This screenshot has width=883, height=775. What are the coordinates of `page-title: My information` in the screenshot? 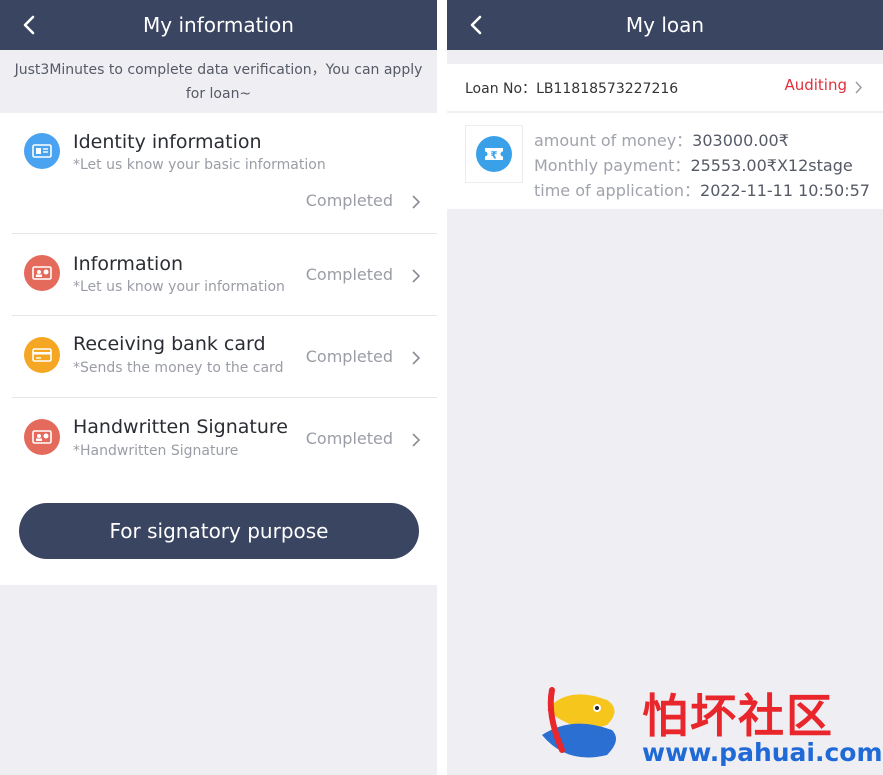 It's located at (218, 25).